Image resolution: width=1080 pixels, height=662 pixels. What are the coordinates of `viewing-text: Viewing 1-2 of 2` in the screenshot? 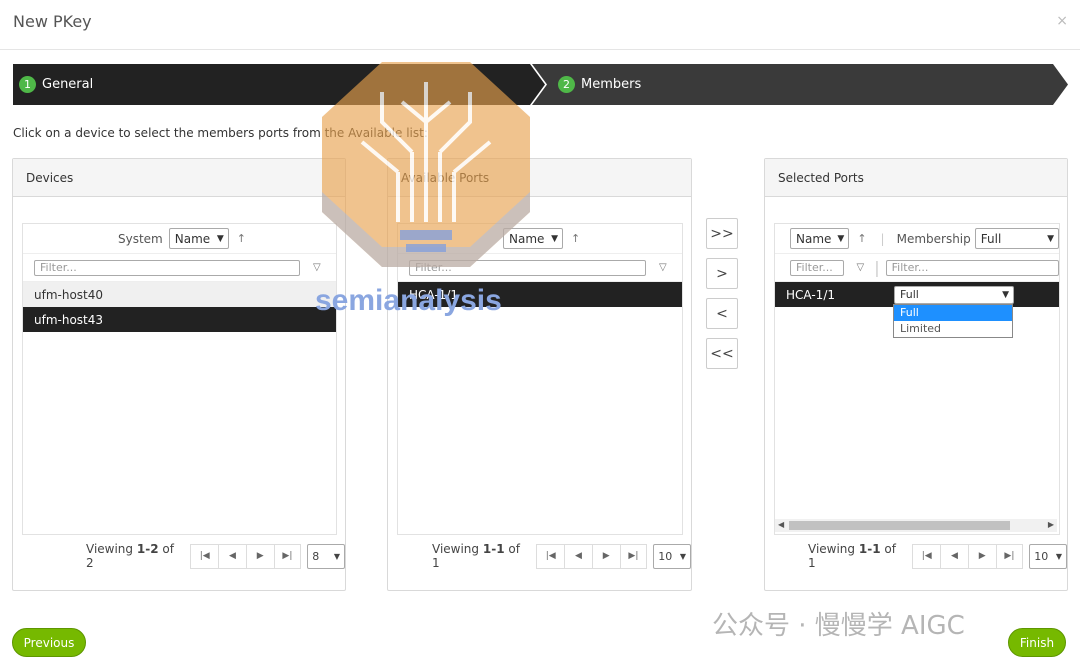 It's located at (130, 556).